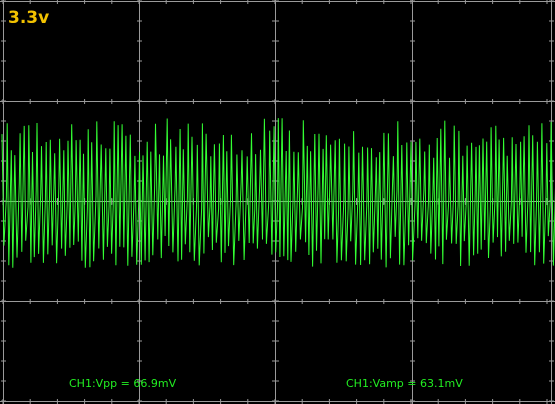 The width and height of the screenshot is (555, 404). Describe the element at coordinates (29, 18) in the screenshot. I see `voltage-label: 3.3v` at that location.